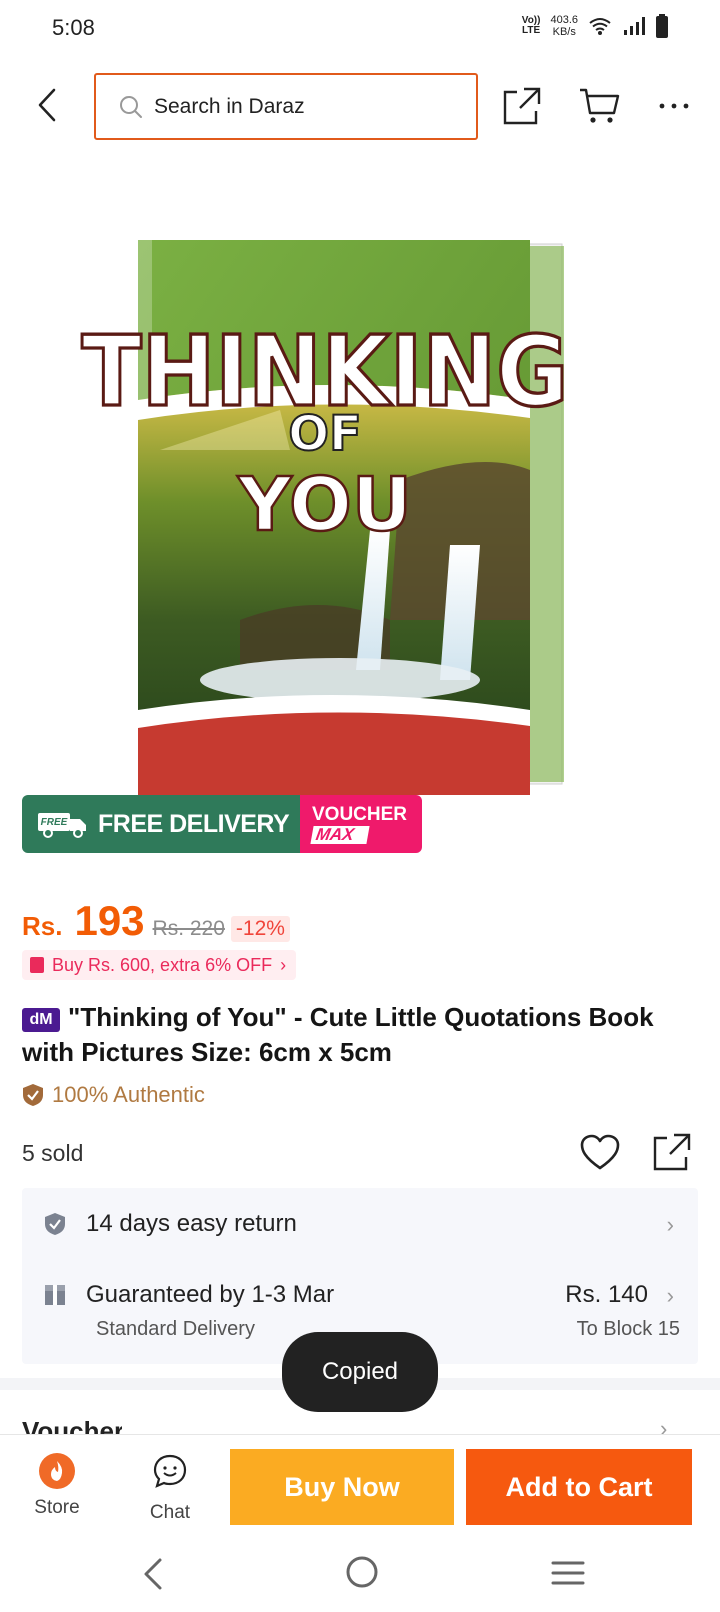  What do you see at coordinates (628, 1329) in the screenshot?
I see `delivery-location: To Block 15` at bounding box center [628, 1329].